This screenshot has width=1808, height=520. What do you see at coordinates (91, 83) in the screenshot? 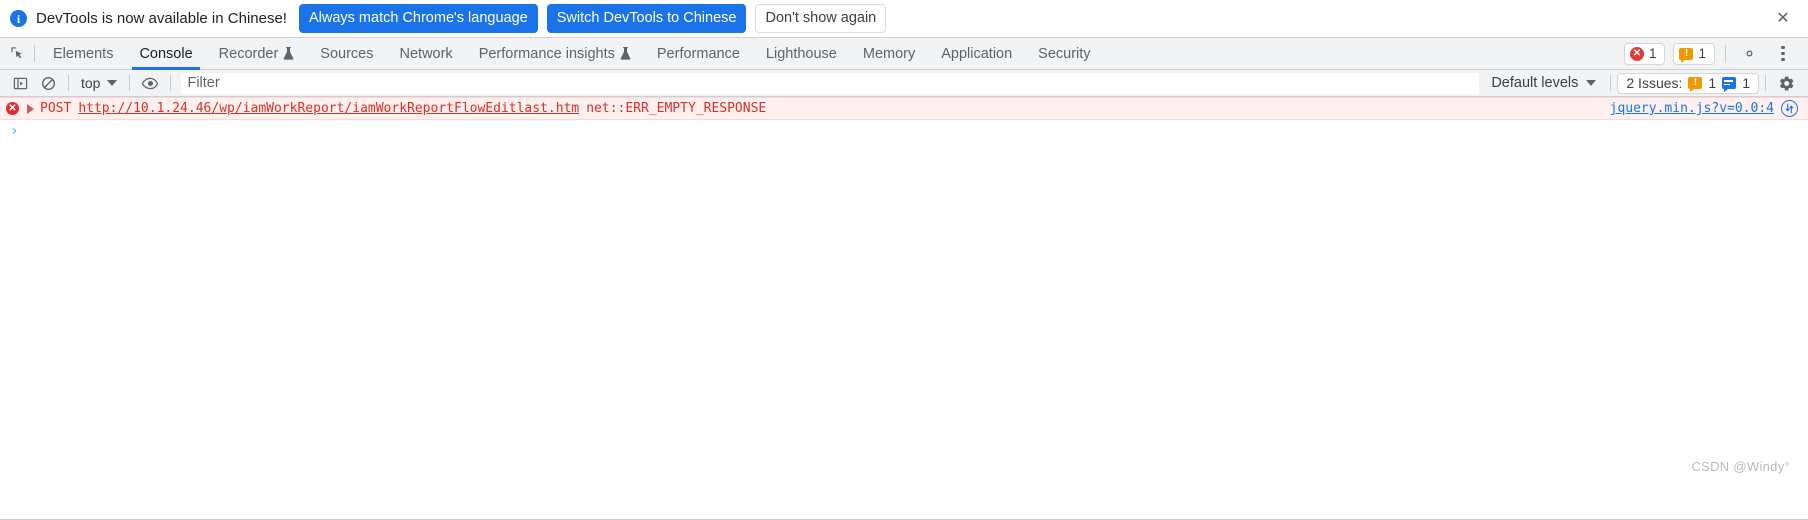
I see `execution-context-label: top` at bounding box center [91, 83].